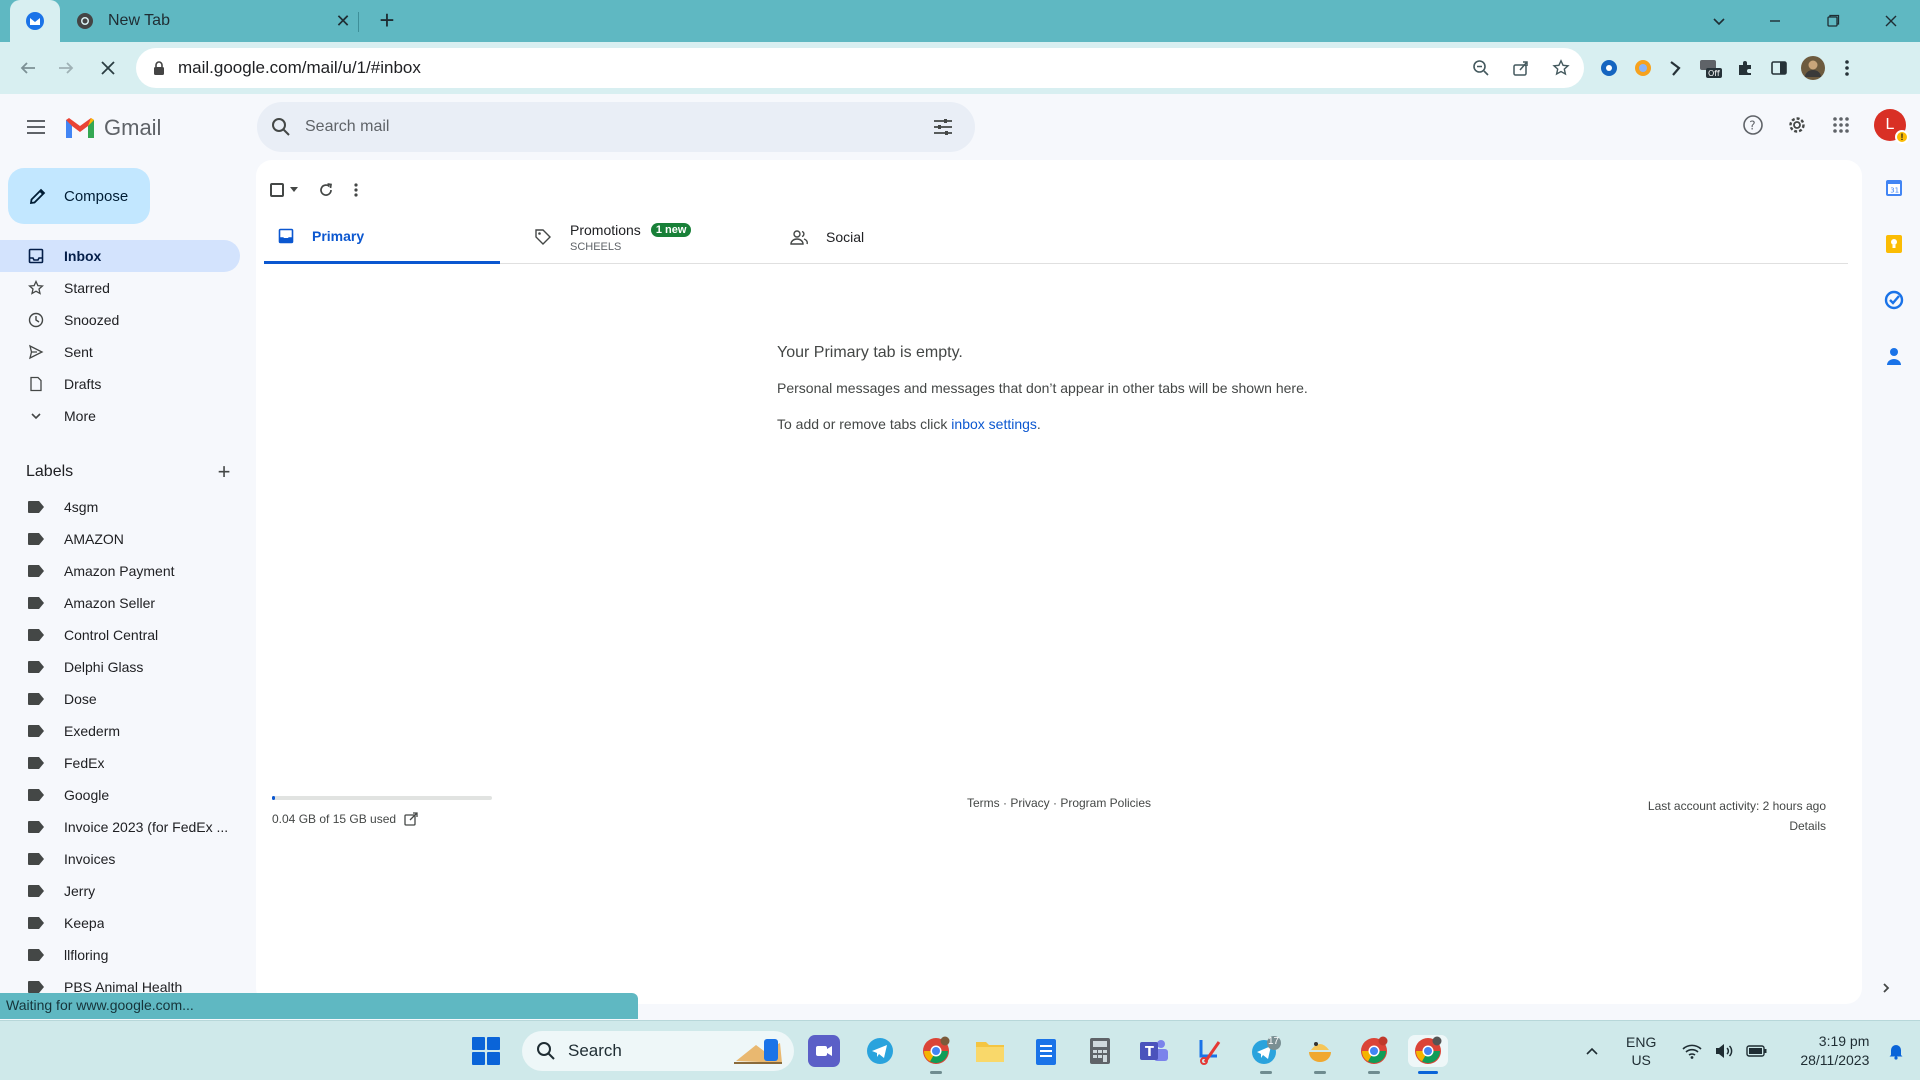  I want to click on extension-blue-icon, so click(1609, 68).